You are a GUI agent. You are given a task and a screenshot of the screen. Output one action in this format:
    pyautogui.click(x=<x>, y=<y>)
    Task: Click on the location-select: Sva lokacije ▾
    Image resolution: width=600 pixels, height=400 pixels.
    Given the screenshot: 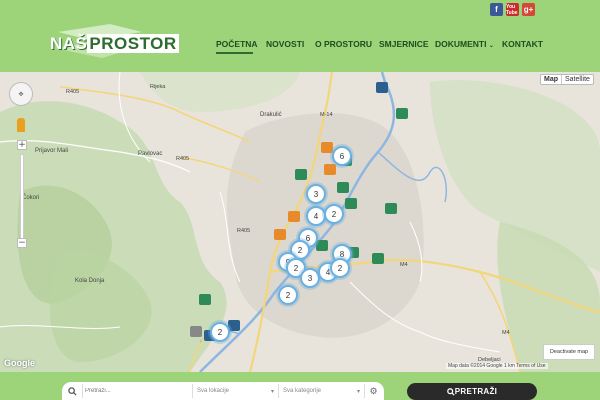 What is the action you would take?
    pyautogui.click(x=235, y=391)
    